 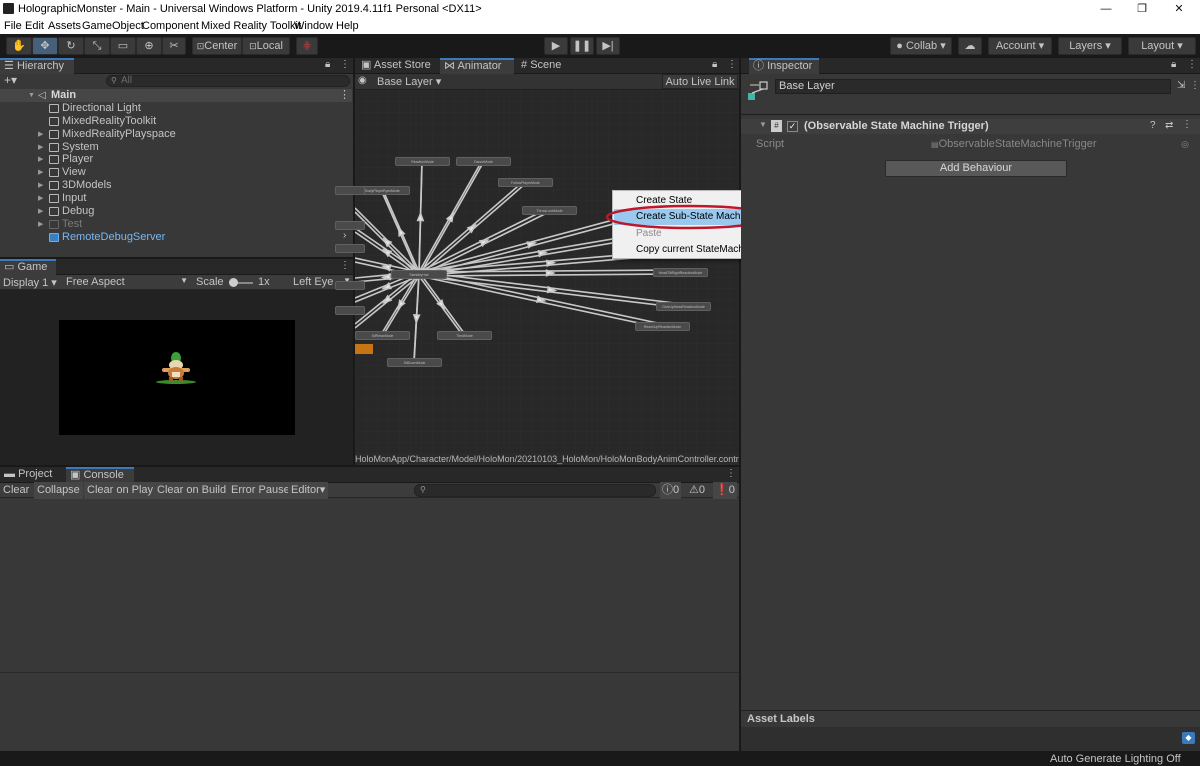 I want to click on state-node: TiredMode, so click(x=464, y=335).